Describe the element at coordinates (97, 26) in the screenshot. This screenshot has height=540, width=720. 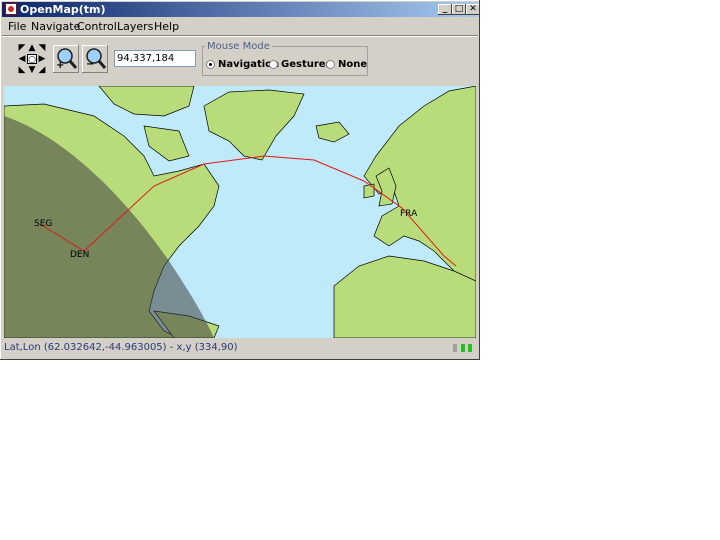
I see `menu-control: Control` at that location.